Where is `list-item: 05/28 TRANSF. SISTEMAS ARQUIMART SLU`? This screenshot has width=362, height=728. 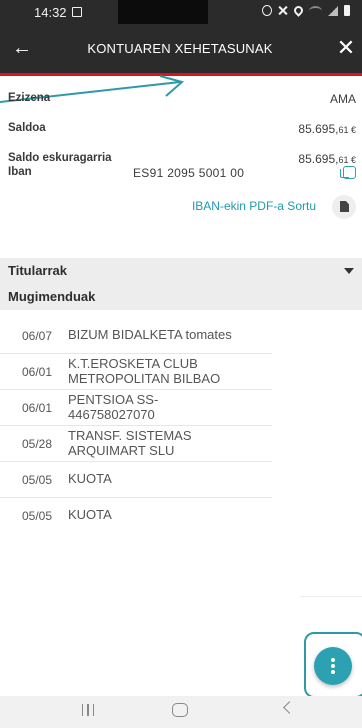
list-item: 05/28 TRANSF. SISTEMAS ARQUIMART SLU is located at coordinates (136, 444).